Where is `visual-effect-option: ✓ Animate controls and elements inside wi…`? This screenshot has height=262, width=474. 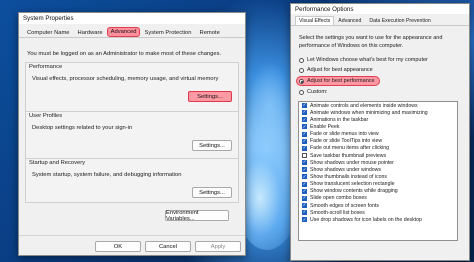
visual-effect-option: ✓ Animate controls and elements inside wi… is located at coordinates (378, 105).